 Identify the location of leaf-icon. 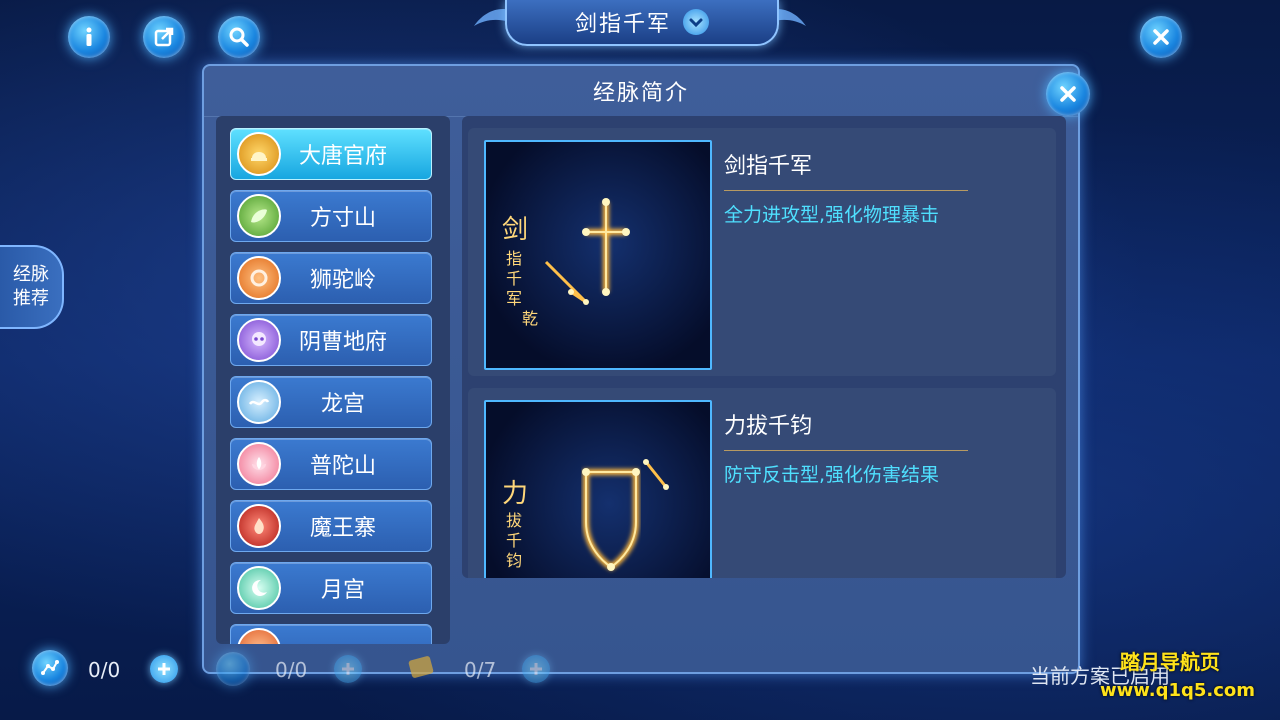
(259, 216).